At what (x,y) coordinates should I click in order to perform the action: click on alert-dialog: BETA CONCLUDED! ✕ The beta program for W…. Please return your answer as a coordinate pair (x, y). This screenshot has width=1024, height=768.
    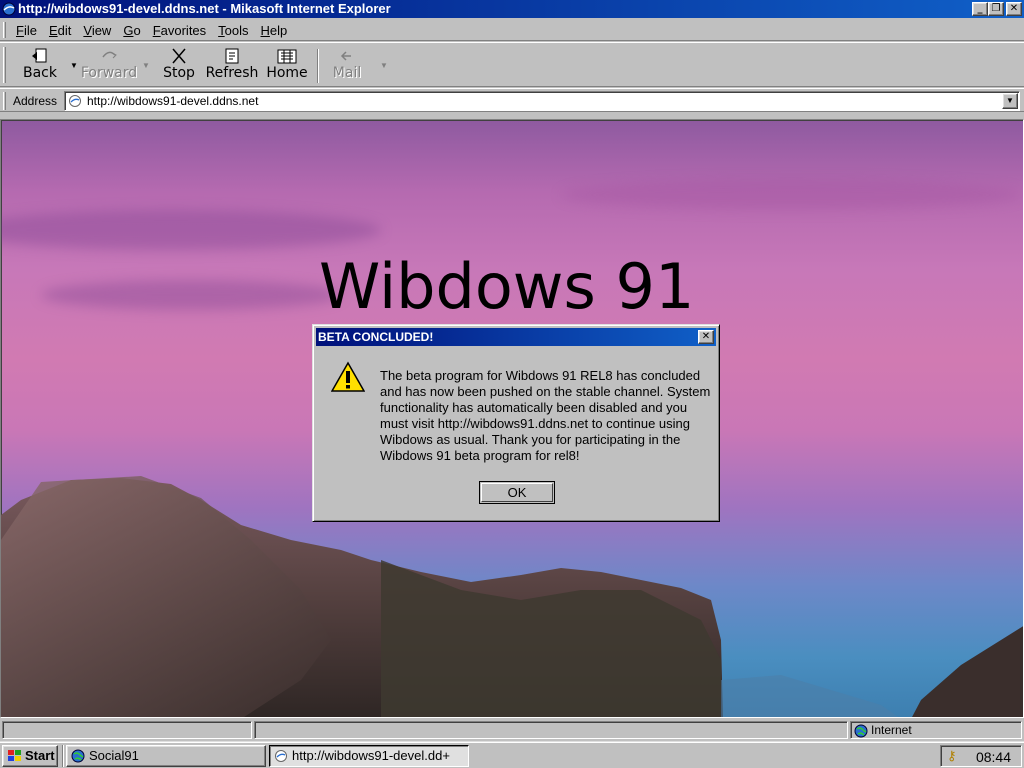
    Looking at the image, I should click on (516, 423).